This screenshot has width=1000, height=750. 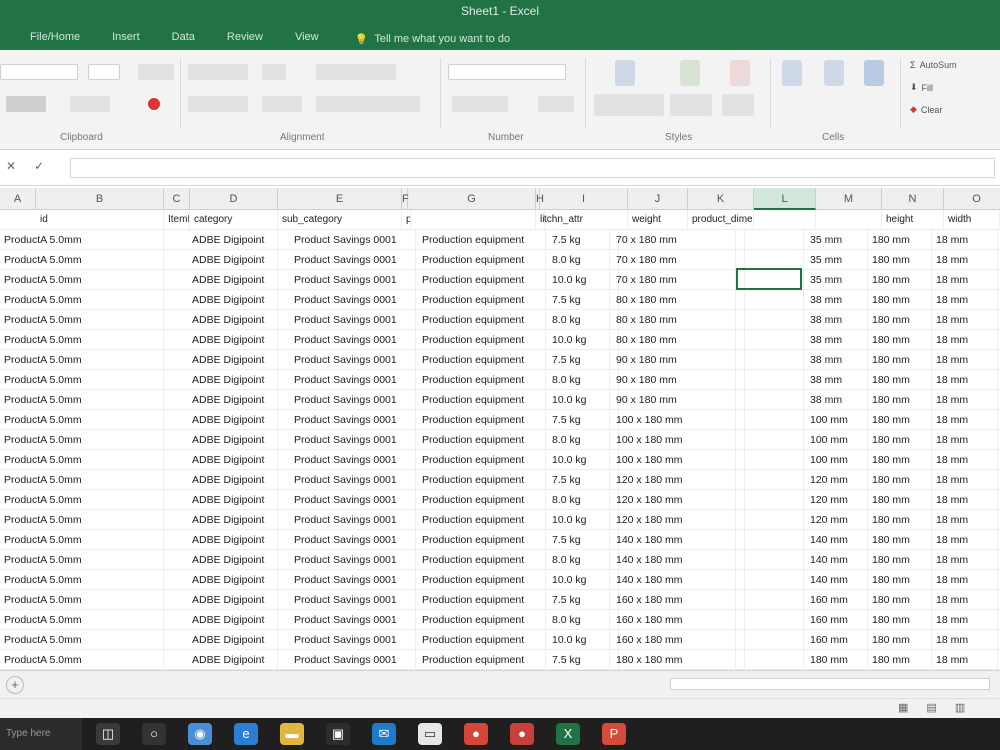 What do you see at coordinates (691, 105) in the screenshot?
I see `format-table-label` at bounding box center [691, 105].